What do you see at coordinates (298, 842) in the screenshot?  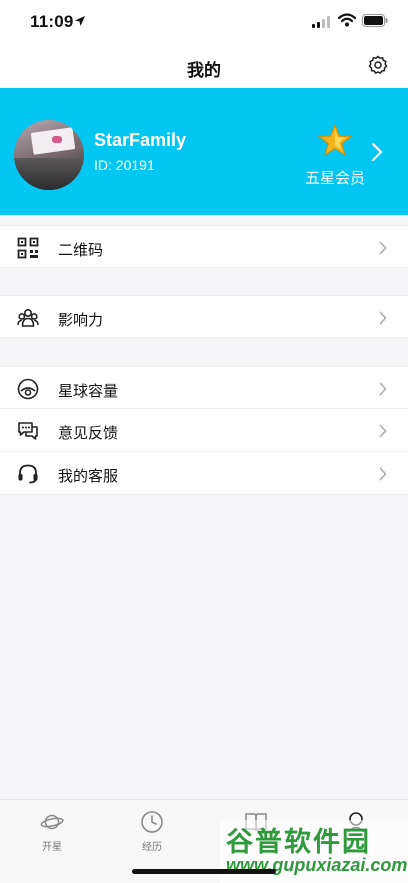 I see `watermark-title: 谷普软件园` at bounding box center [298, 842].